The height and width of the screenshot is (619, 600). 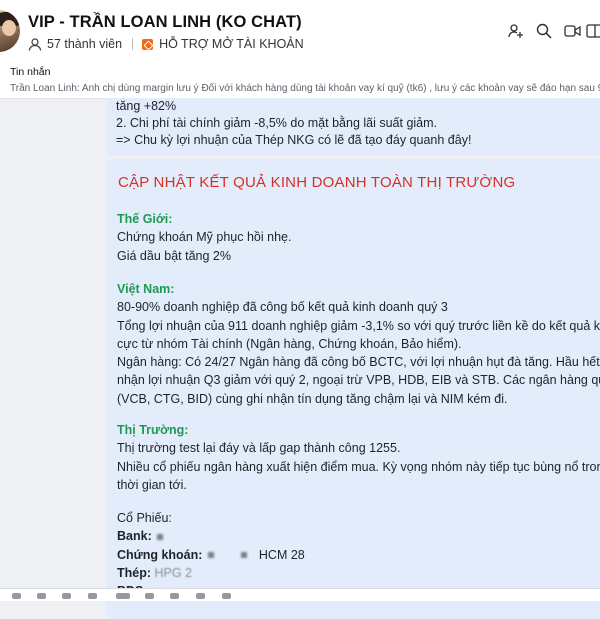 I want to click on more-icon, so click(x=226, y=596).